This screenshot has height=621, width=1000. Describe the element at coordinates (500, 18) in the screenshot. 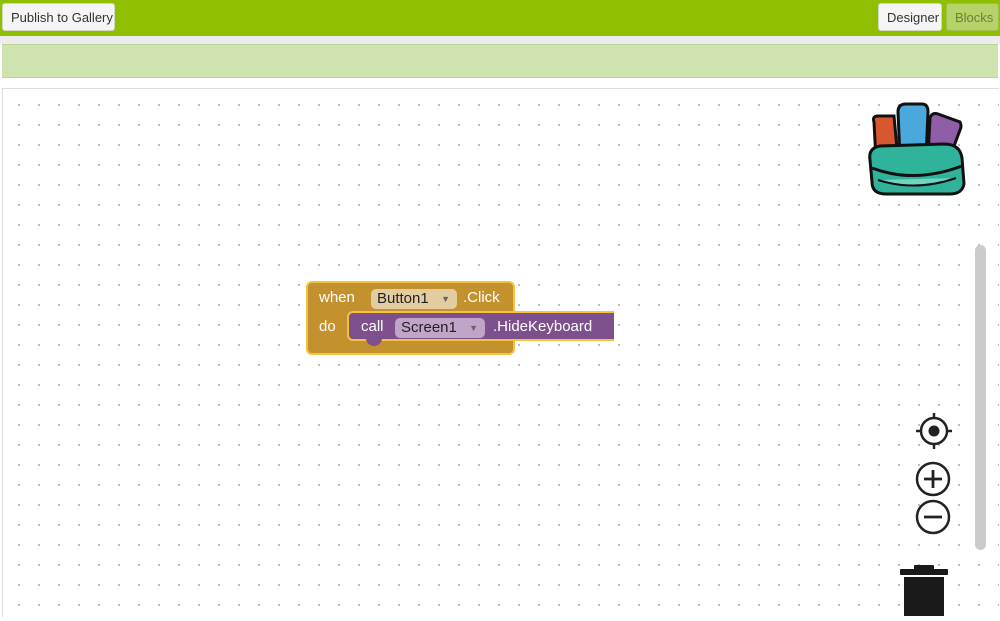

I see `top-toolbar: Publish to Gallery Designer Blocks` at that location.